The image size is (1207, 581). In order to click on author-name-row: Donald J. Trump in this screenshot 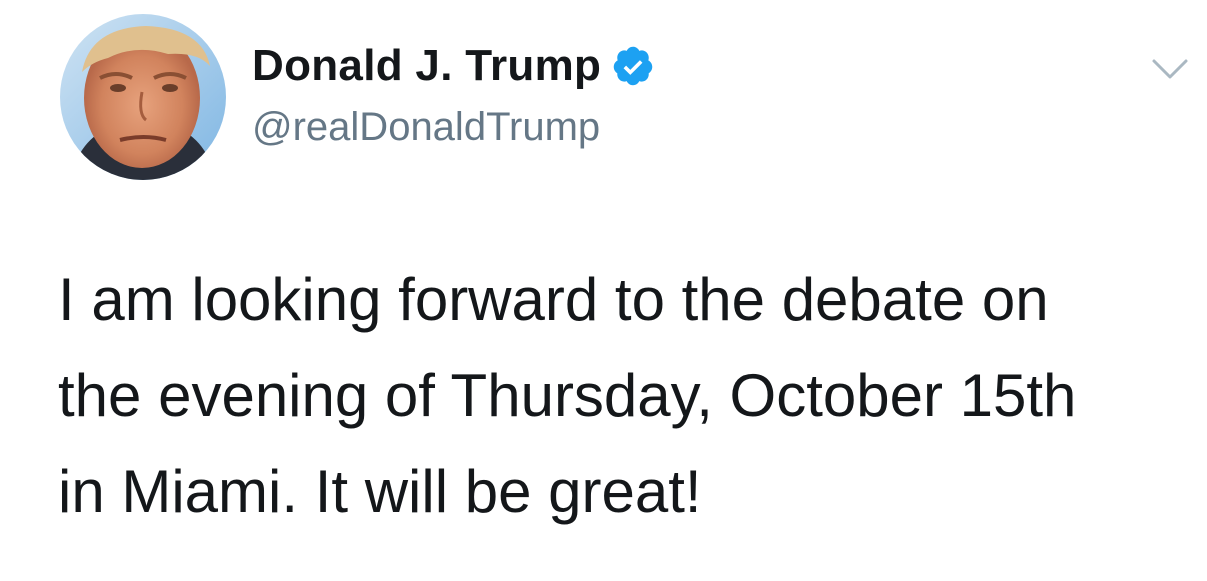, I will do `click(453, 66)`.